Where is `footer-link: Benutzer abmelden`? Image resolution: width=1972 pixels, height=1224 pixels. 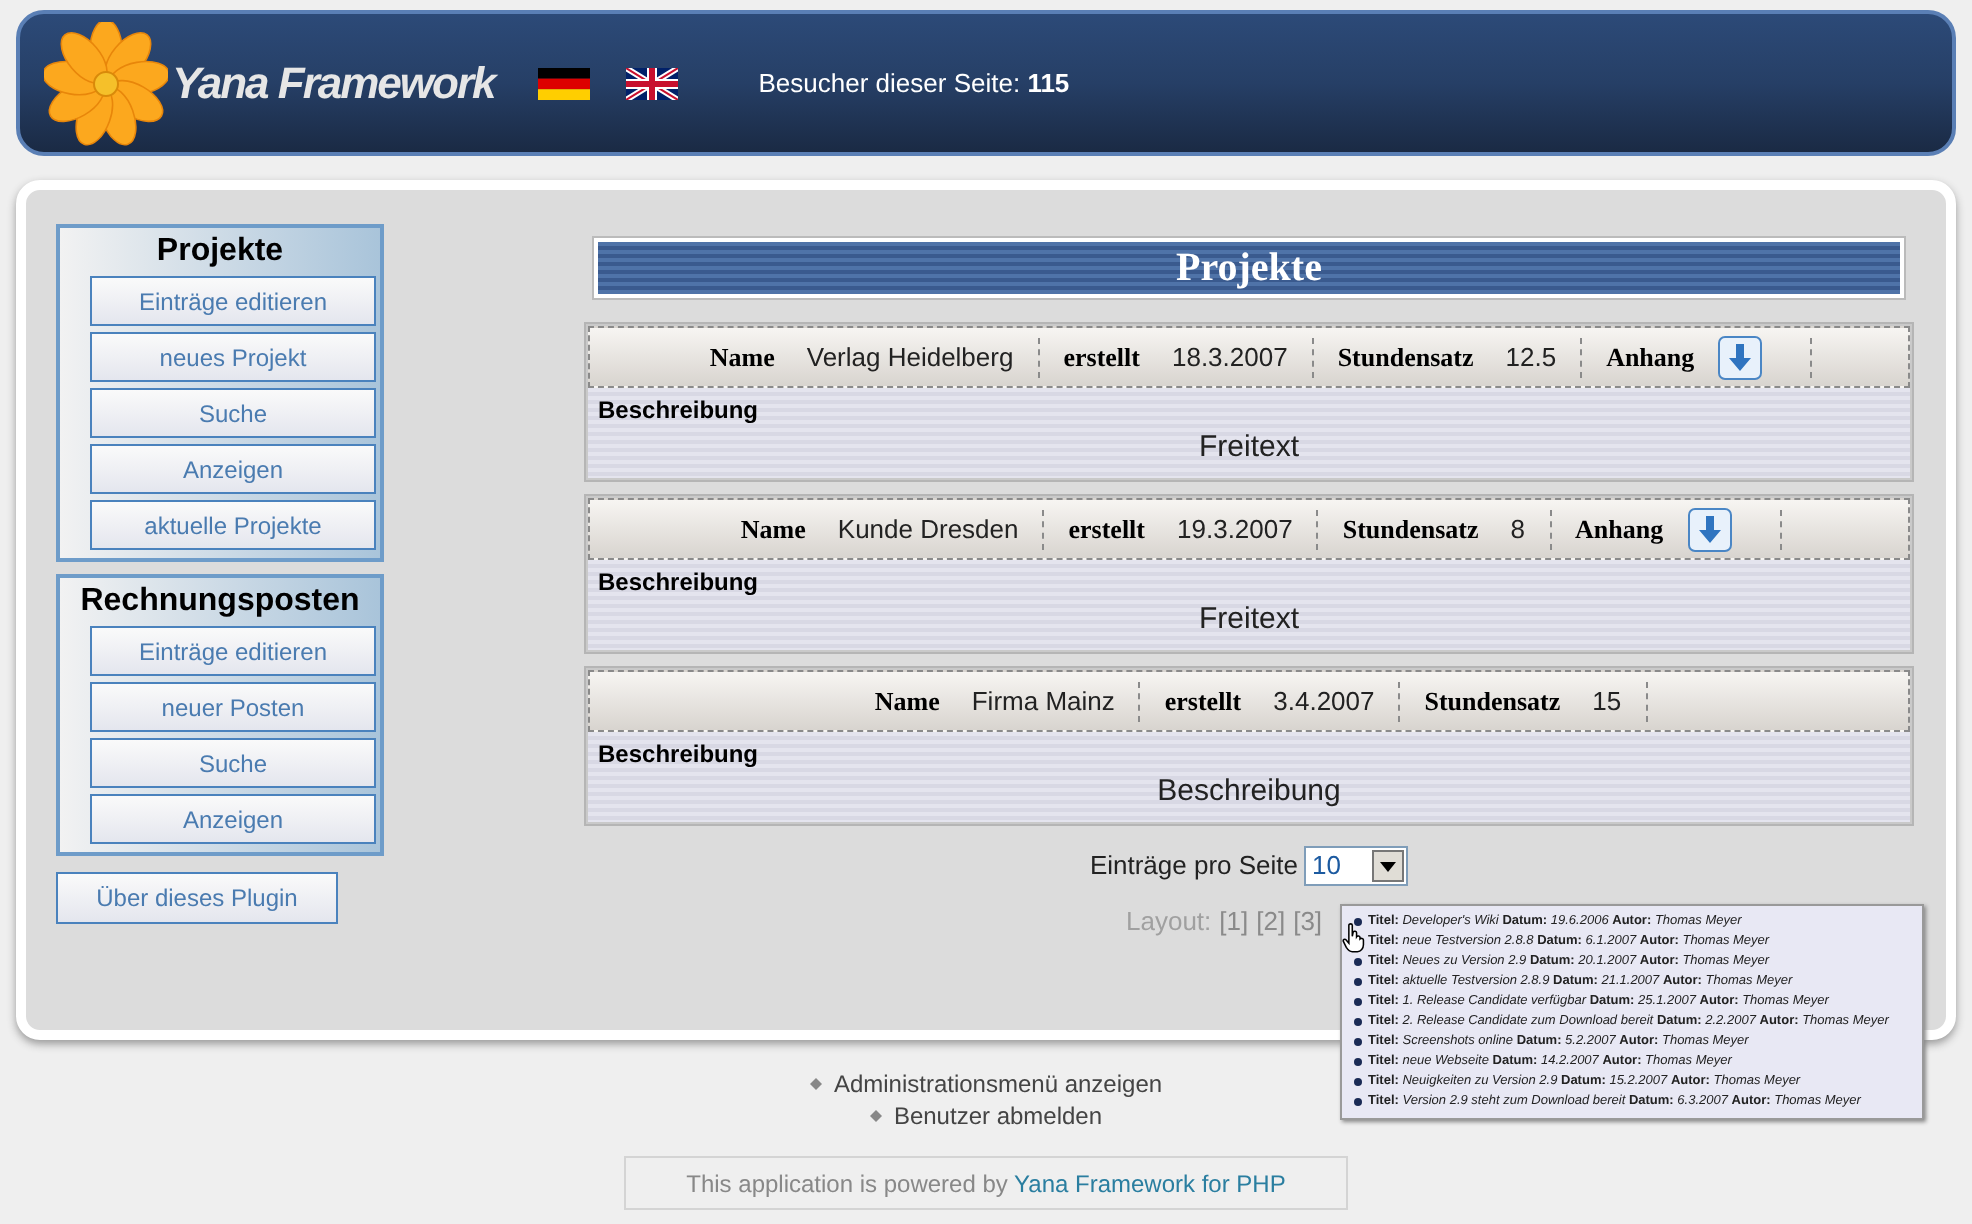
footer-link: Benutzer abmelden is located at coordinates (998, 1116).